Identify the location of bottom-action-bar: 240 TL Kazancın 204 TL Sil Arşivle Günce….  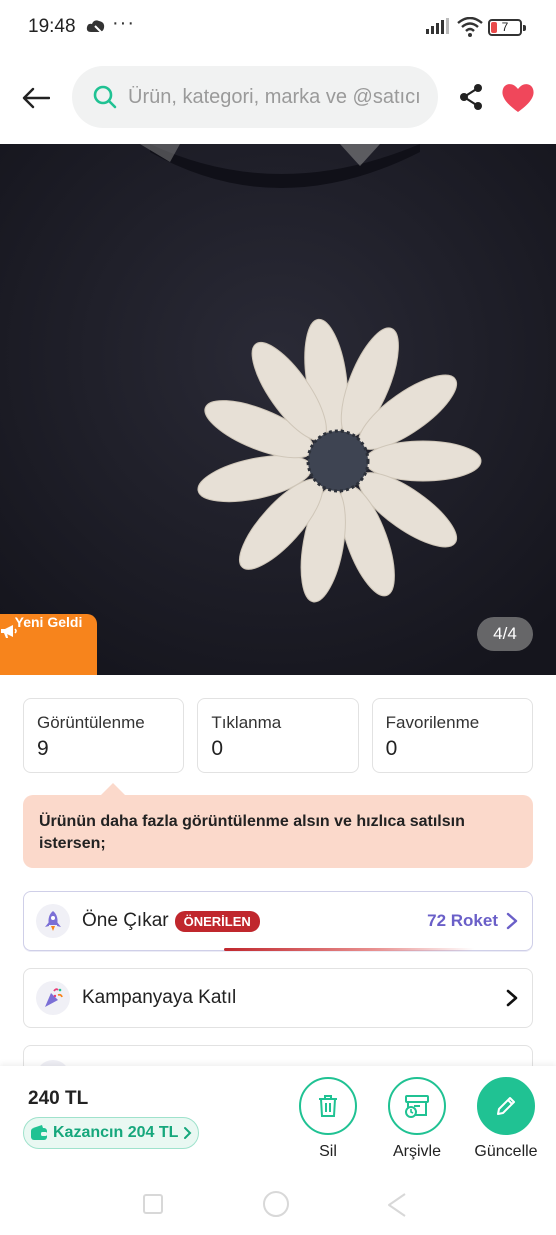
(278, 1121).